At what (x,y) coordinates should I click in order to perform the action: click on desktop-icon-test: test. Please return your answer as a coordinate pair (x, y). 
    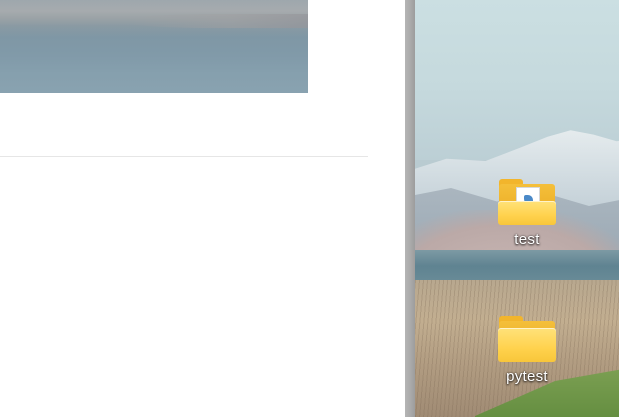
    Looking at the image, I should click on (527, 213).